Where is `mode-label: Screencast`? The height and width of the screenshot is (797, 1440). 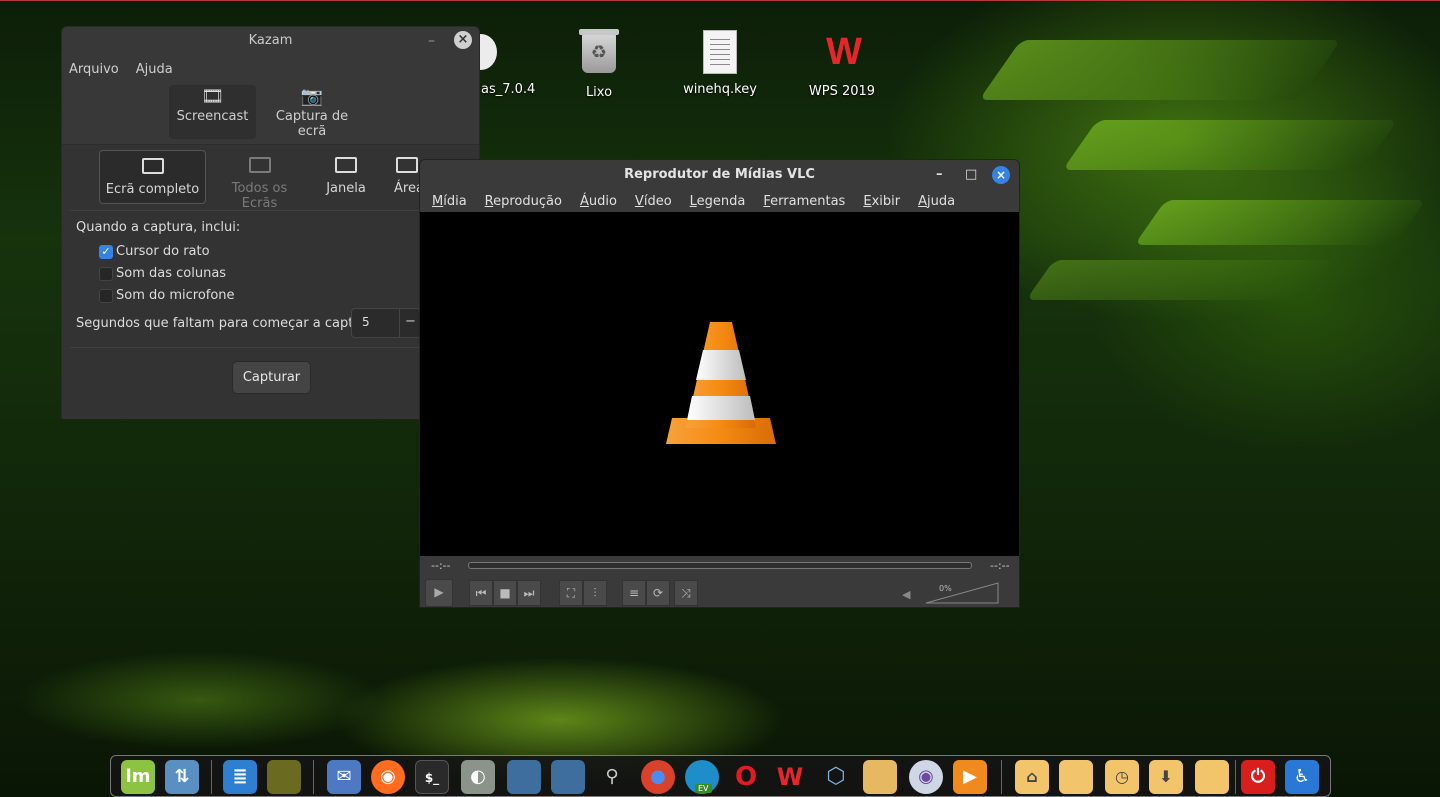
mode-label: Screencast is located at coordinates (212, 116).